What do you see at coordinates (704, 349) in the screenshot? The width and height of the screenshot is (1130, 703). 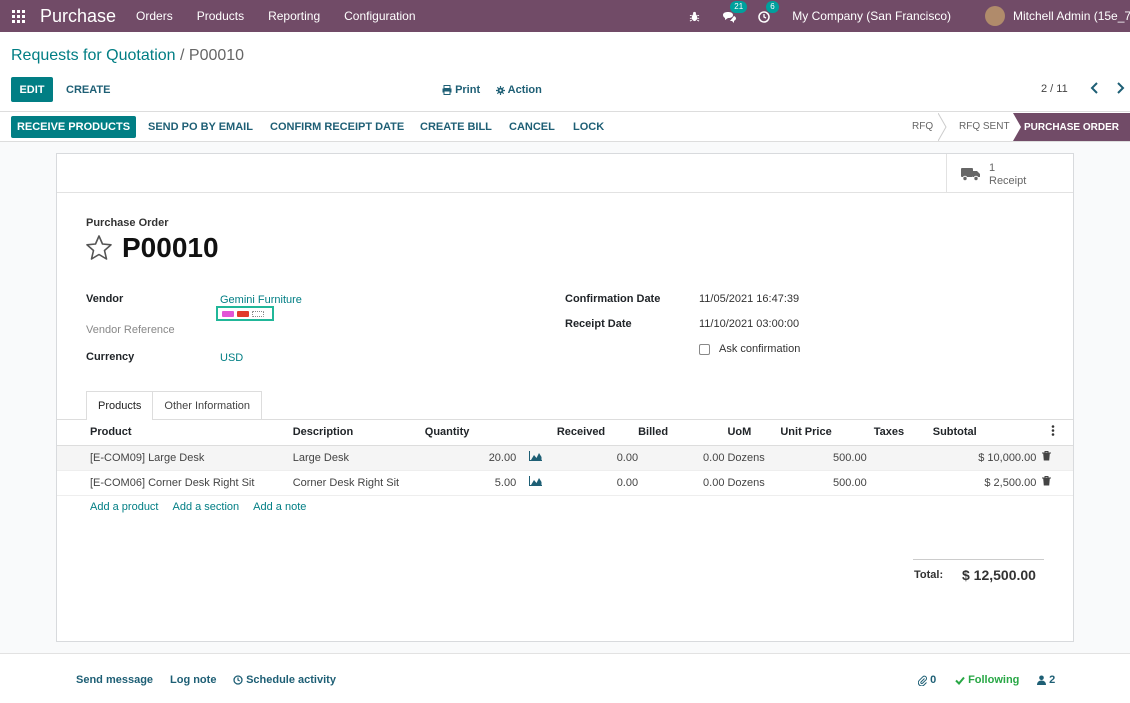 I see `ask-confirmation-checkbox` at bounding box center [704, 349].